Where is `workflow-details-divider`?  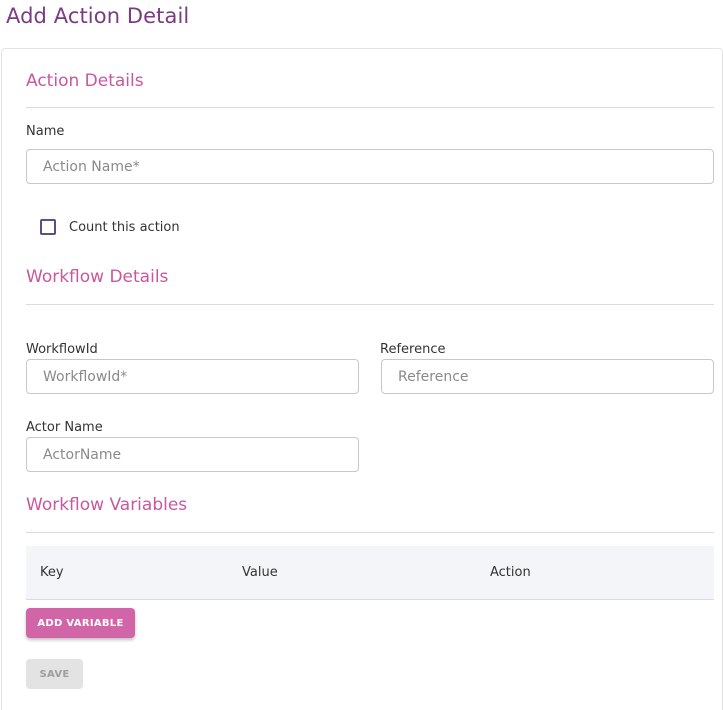 workflow-details-divider is located at coordinates (370, 304).